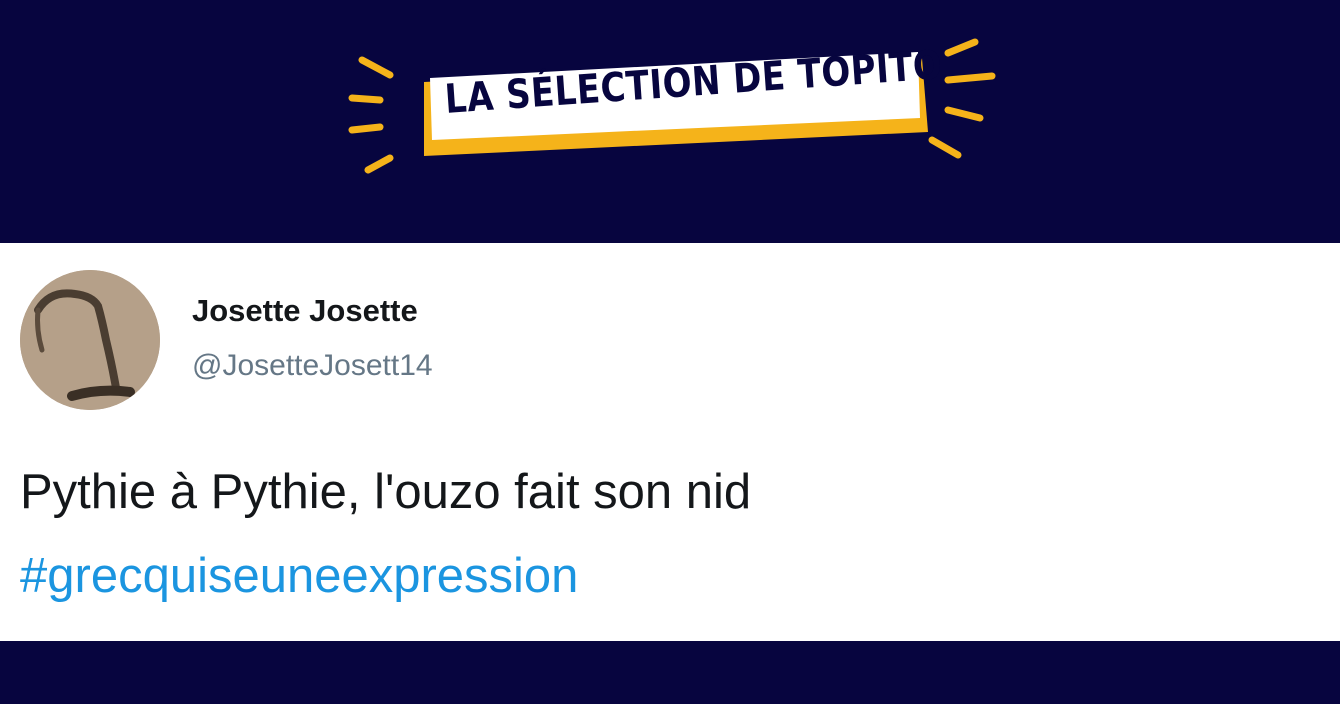  What do you see at coordinates (386, 492) in the screenshot?
I see `tweet-text: Pythie à Pythie, l'ouzo fait son nid` at bounding box center [386, 492].